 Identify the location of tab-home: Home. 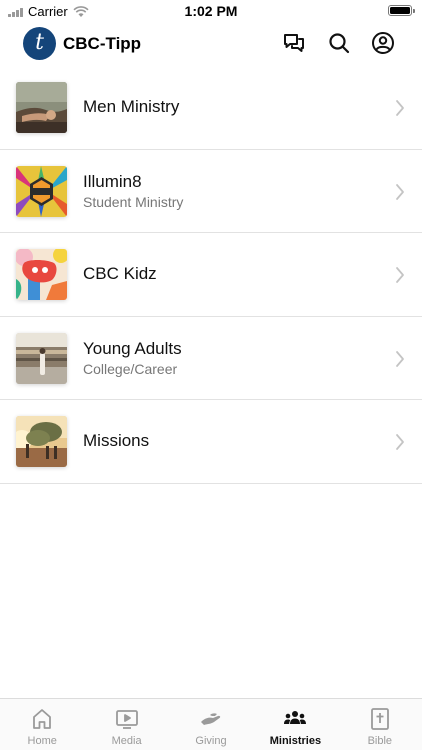
(42, 724).